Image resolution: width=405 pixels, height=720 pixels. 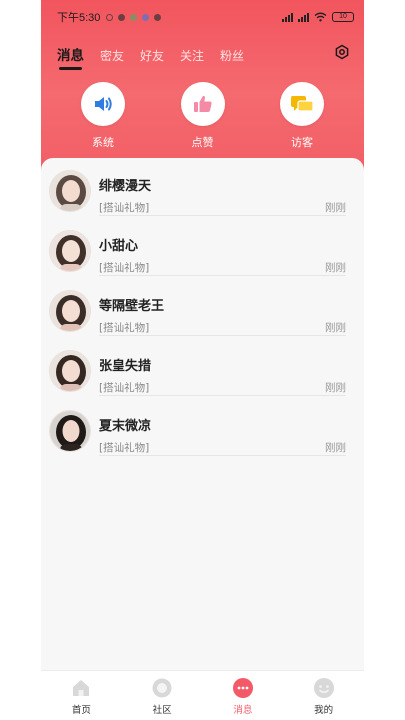 What do you see at coordinates (202, 190) in the screenshot?
I see `list-item: 绯樱漫天 [搭讪礼物] 刚刚` at bounding box center [202, 190].